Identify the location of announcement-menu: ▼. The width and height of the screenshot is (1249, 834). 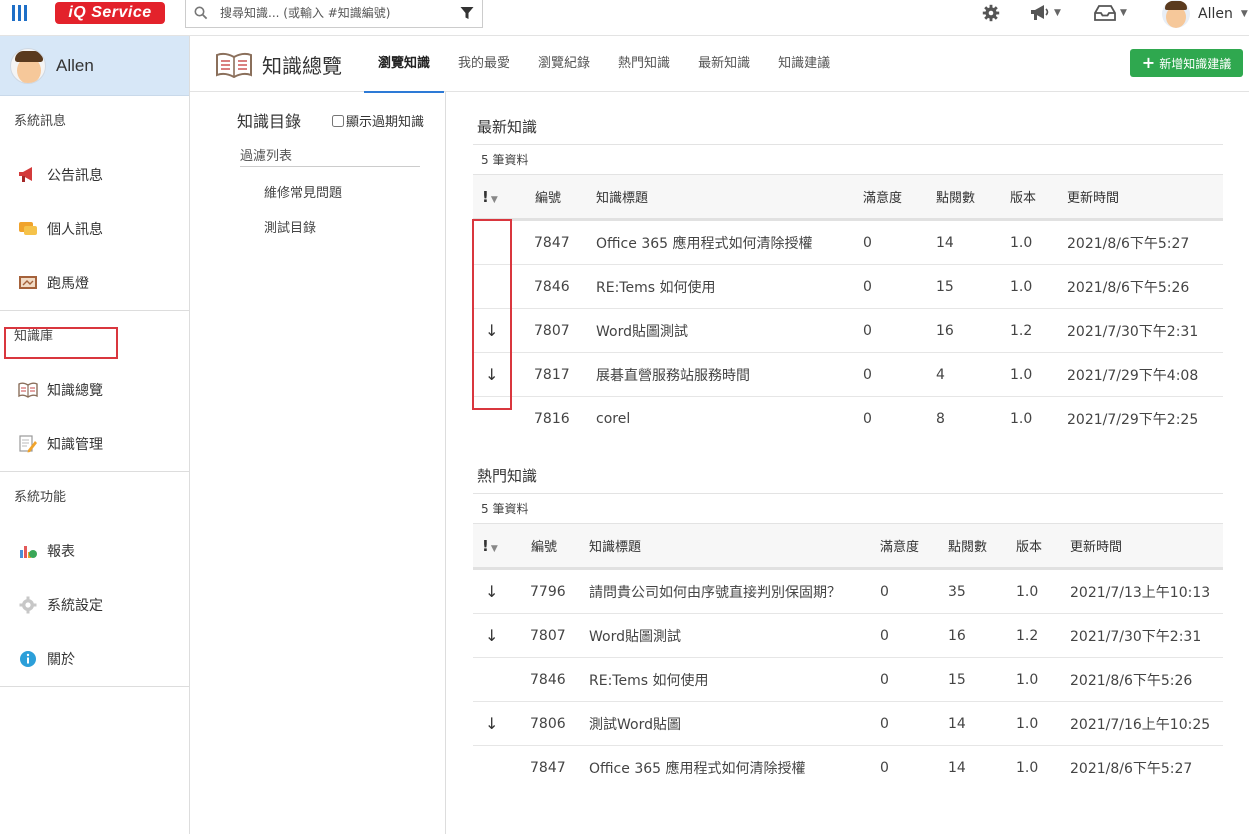
(1045, 13).